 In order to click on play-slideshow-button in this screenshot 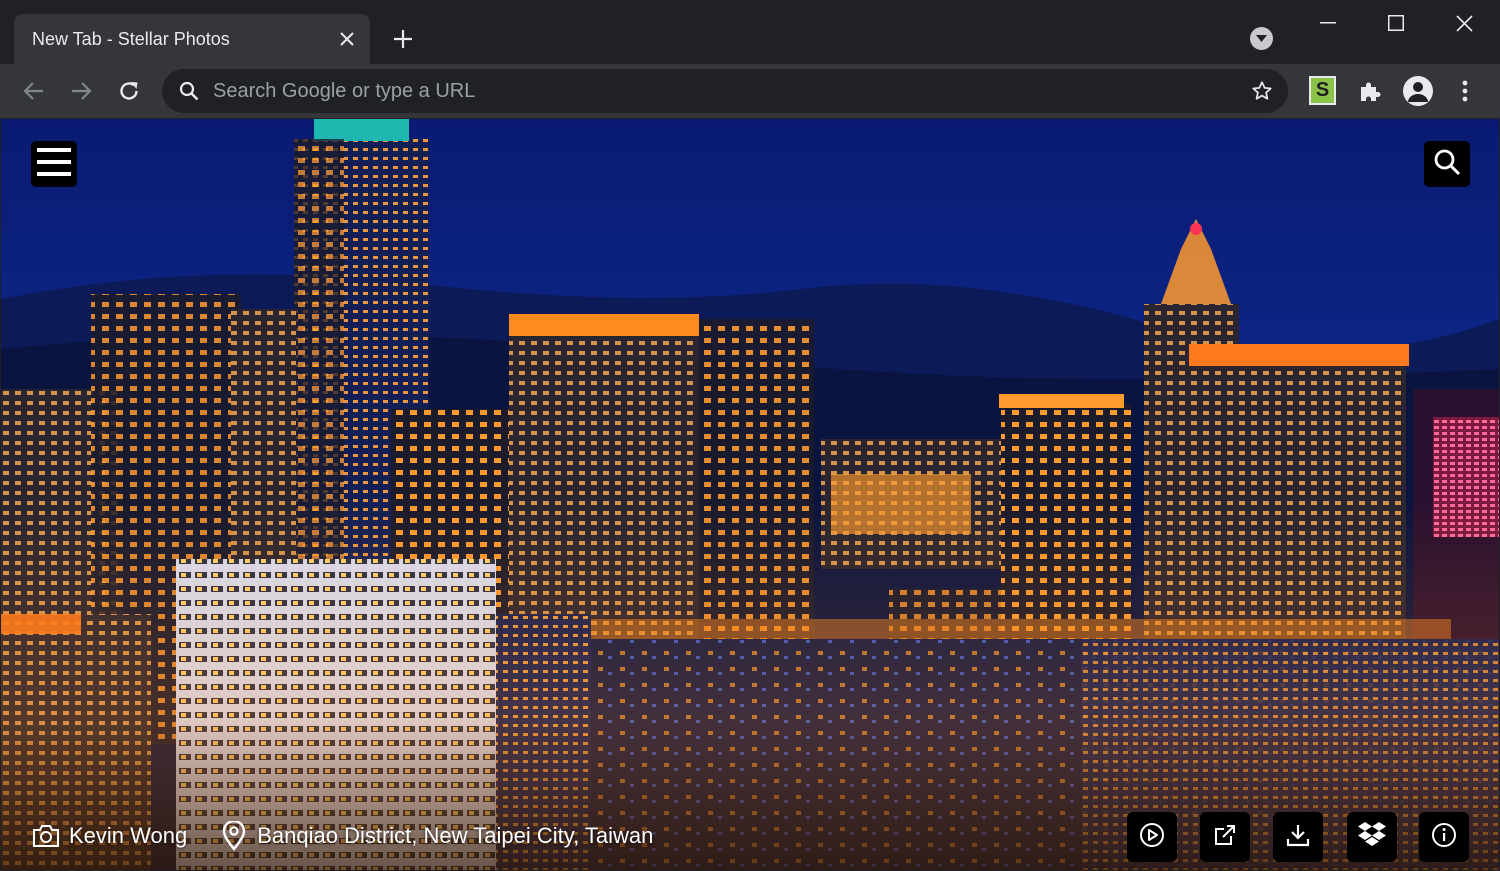, I will do `click(1152, 837)`.